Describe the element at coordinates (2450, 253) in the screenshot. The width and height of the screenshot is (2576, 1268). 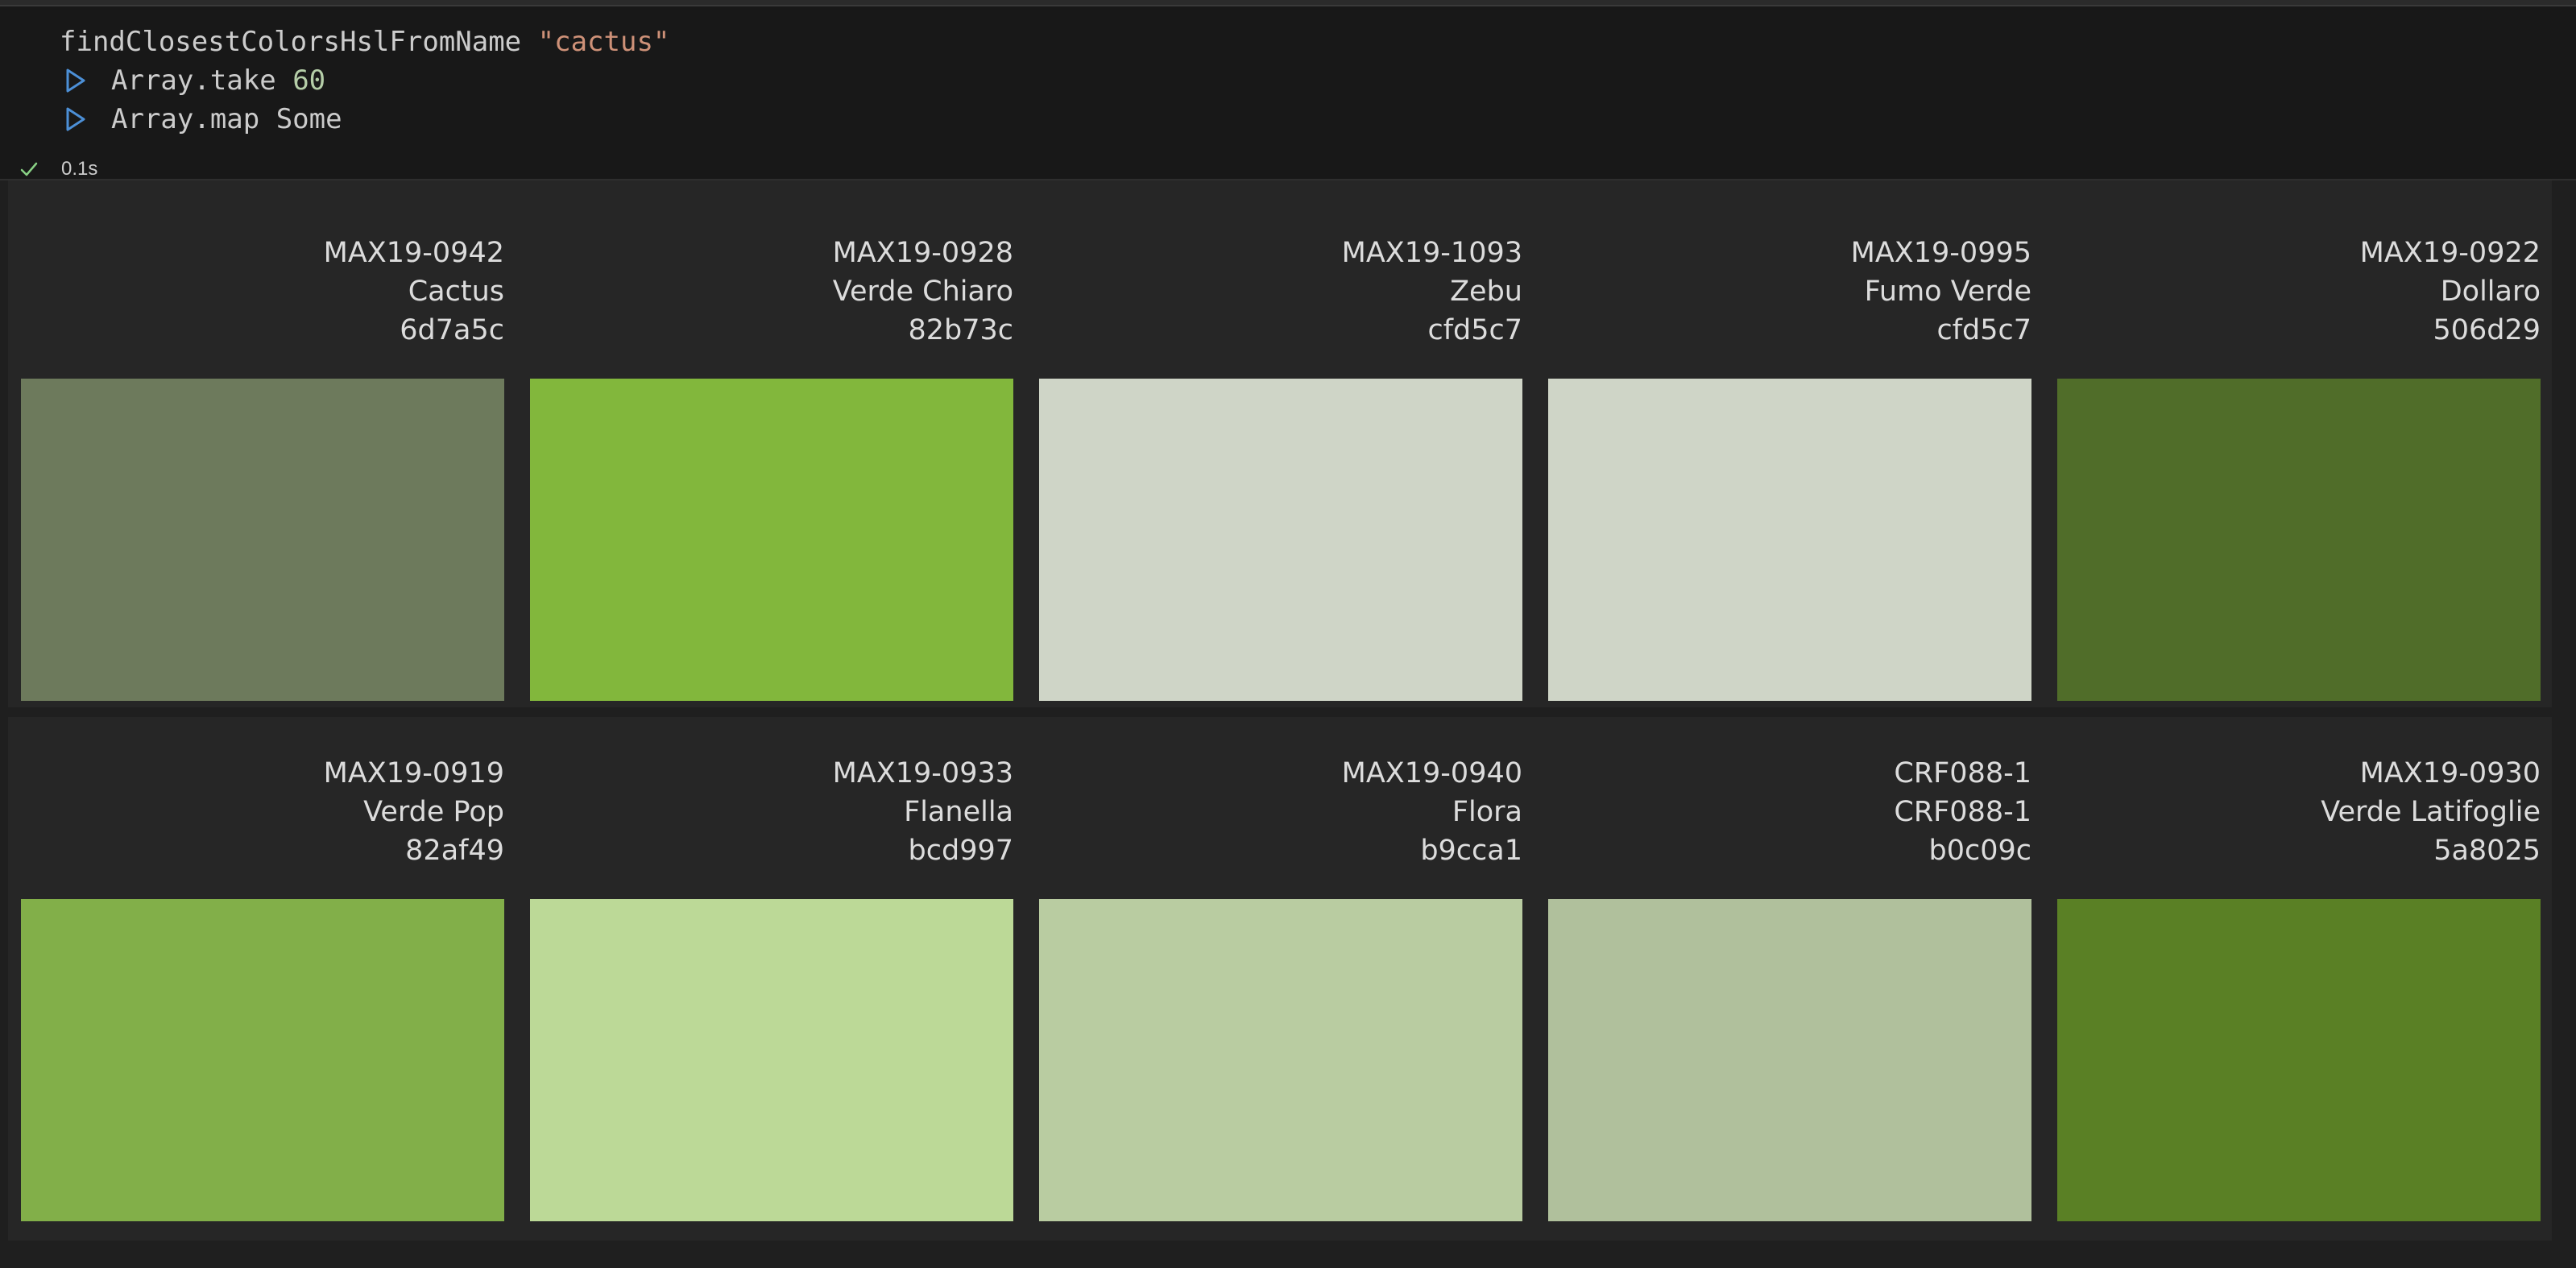
I see `swatch-code: MAX19-0922` at that location.